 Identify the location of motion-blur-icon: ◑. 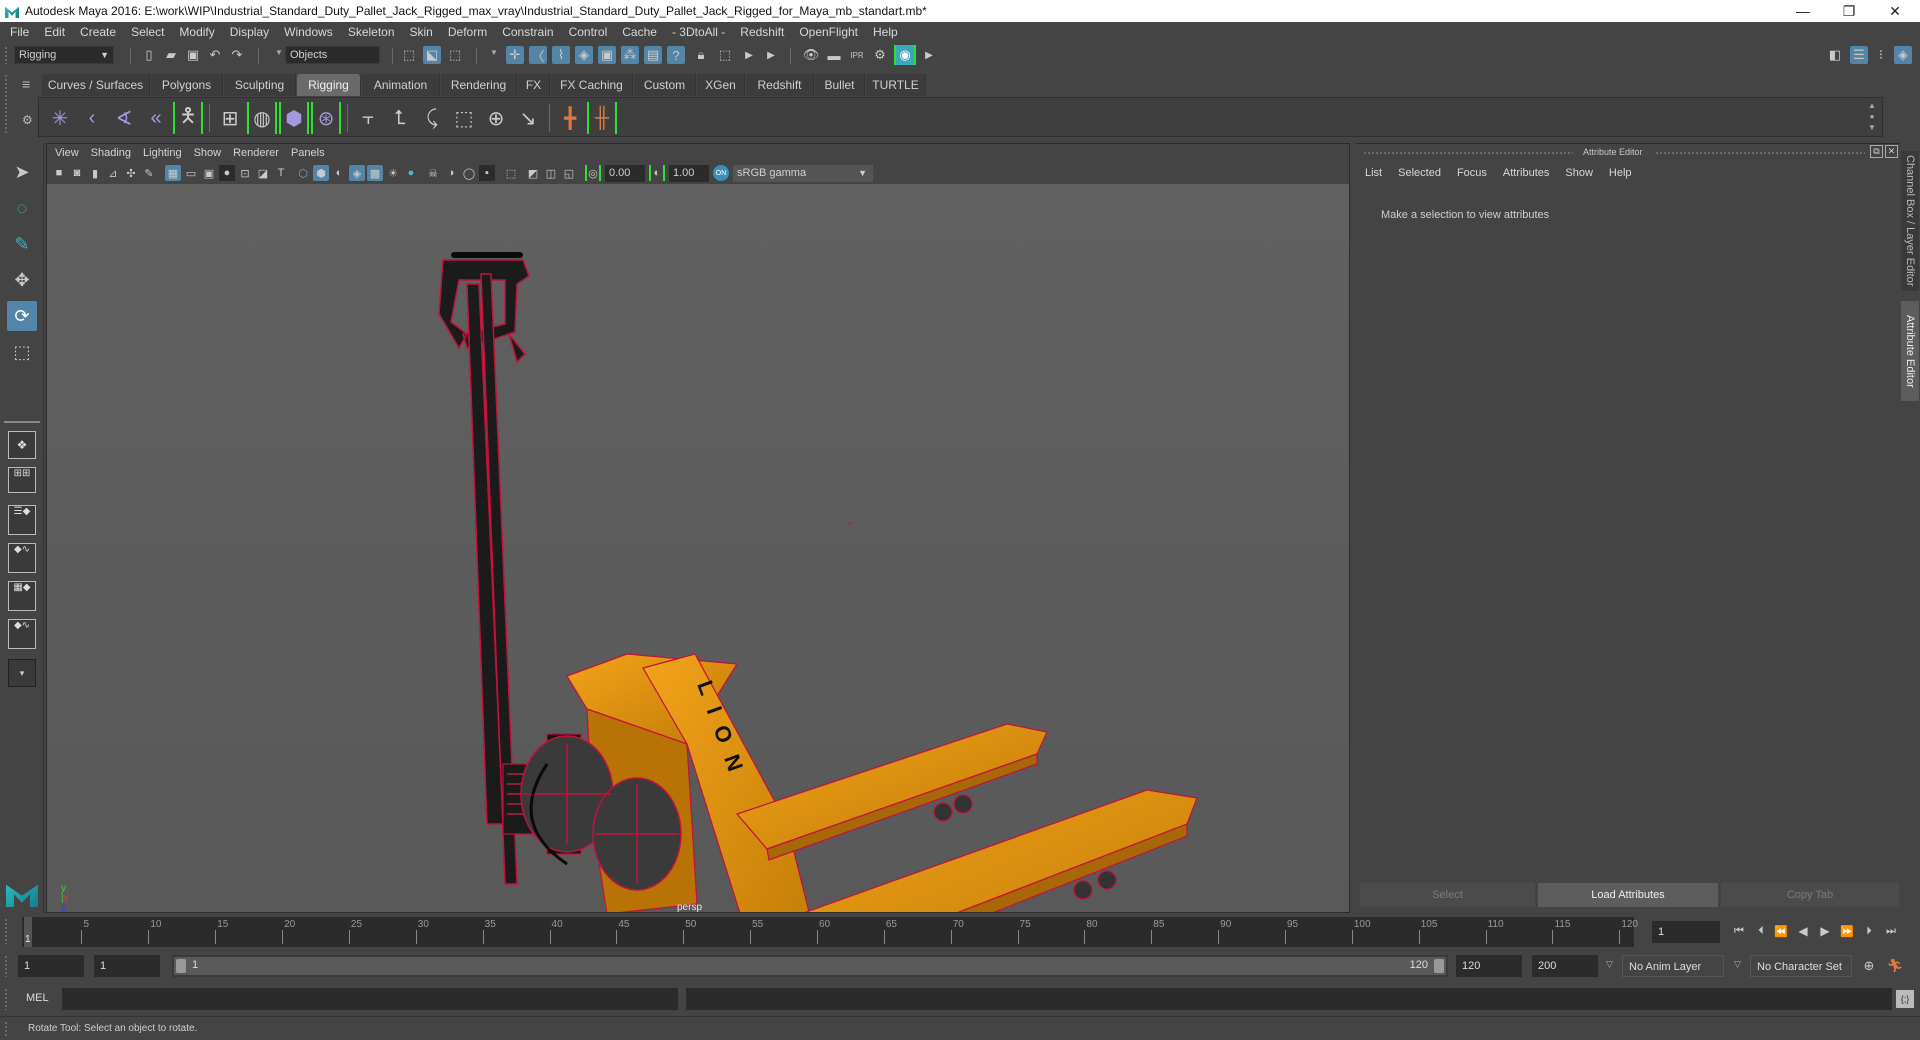
(451, 173).